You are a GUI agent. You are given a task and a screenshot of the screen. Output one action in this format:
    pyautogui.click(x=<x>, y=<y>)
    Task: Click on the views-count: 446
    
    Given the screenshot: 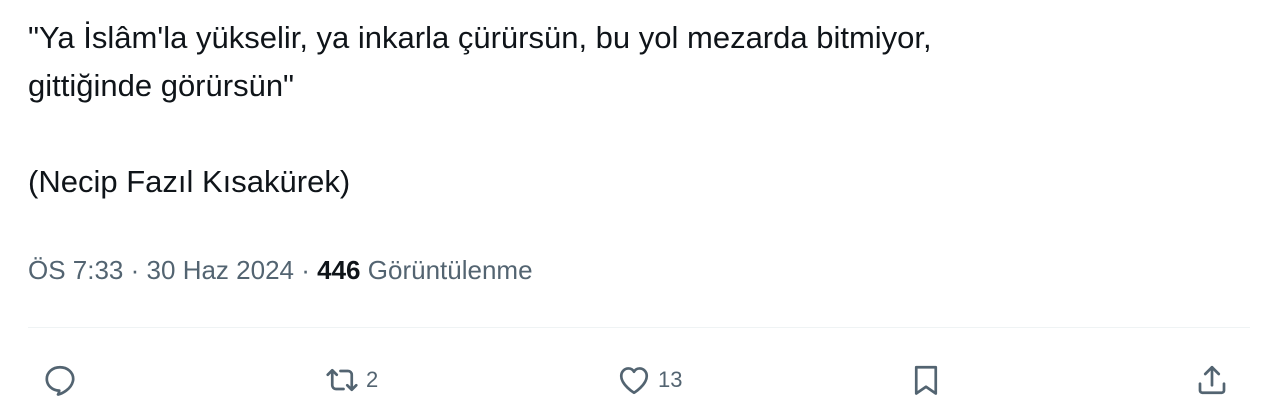 What is the action you would take?
    pyautogui.click(x=339, y=270)
    